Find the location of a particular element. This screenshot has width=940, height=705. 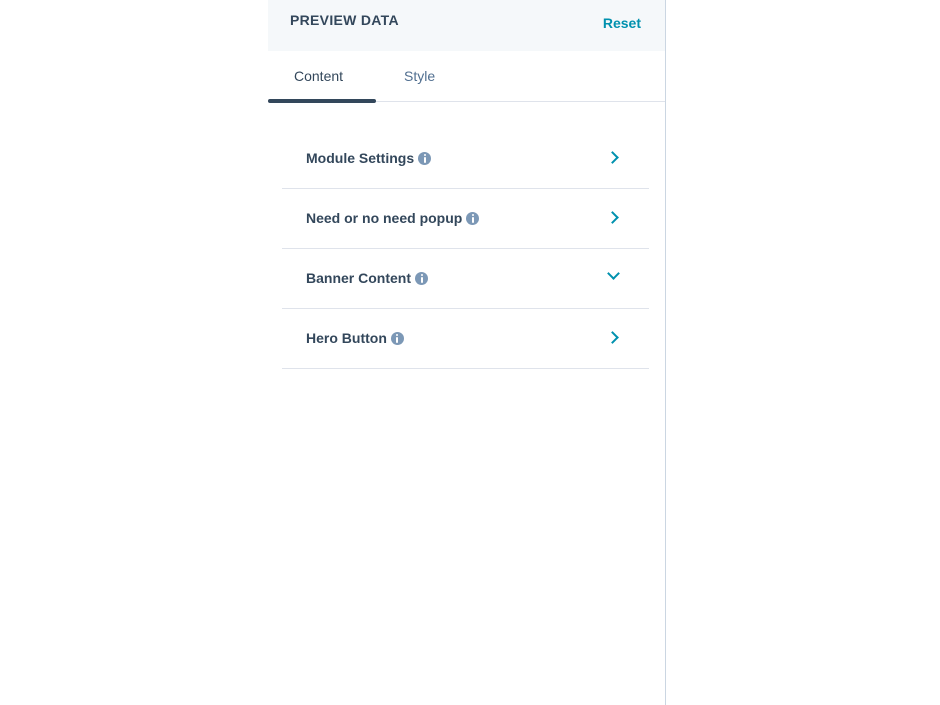

section-hero-button: Hero Button is located at coordinates (465, 339).